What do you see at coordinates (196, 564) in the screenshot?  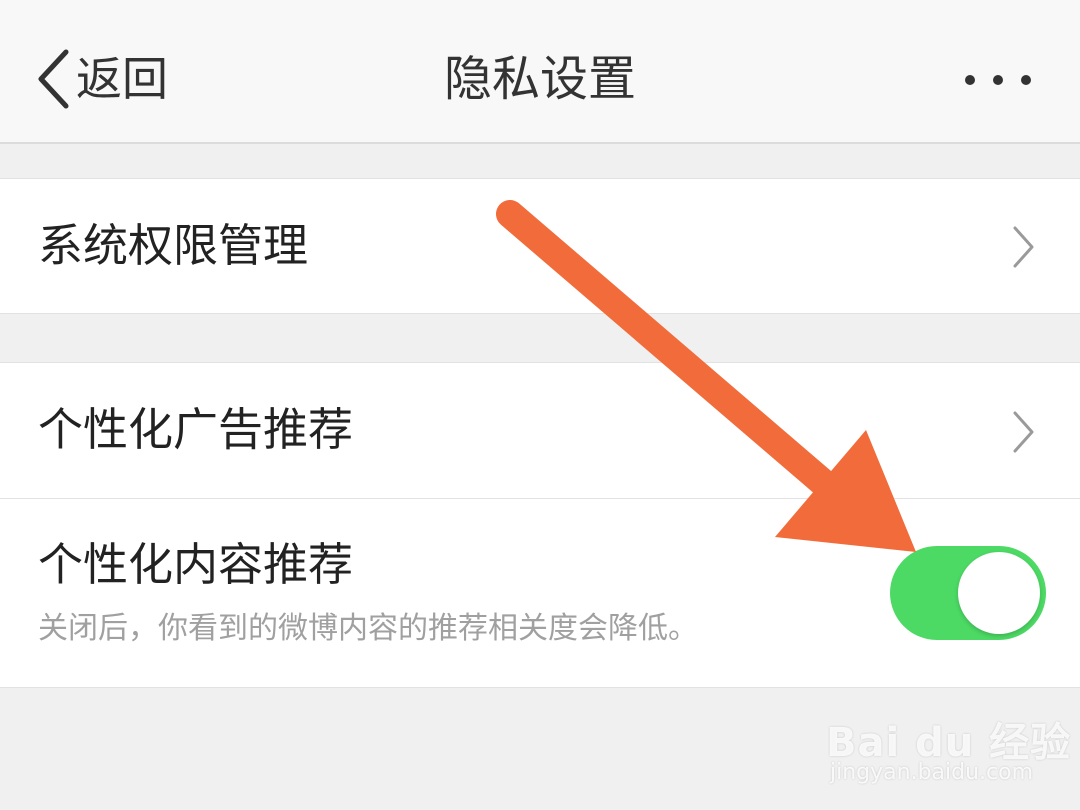 I see `content-recommendation-label: 个性化内容推荐` at bounding box center [196, 564].